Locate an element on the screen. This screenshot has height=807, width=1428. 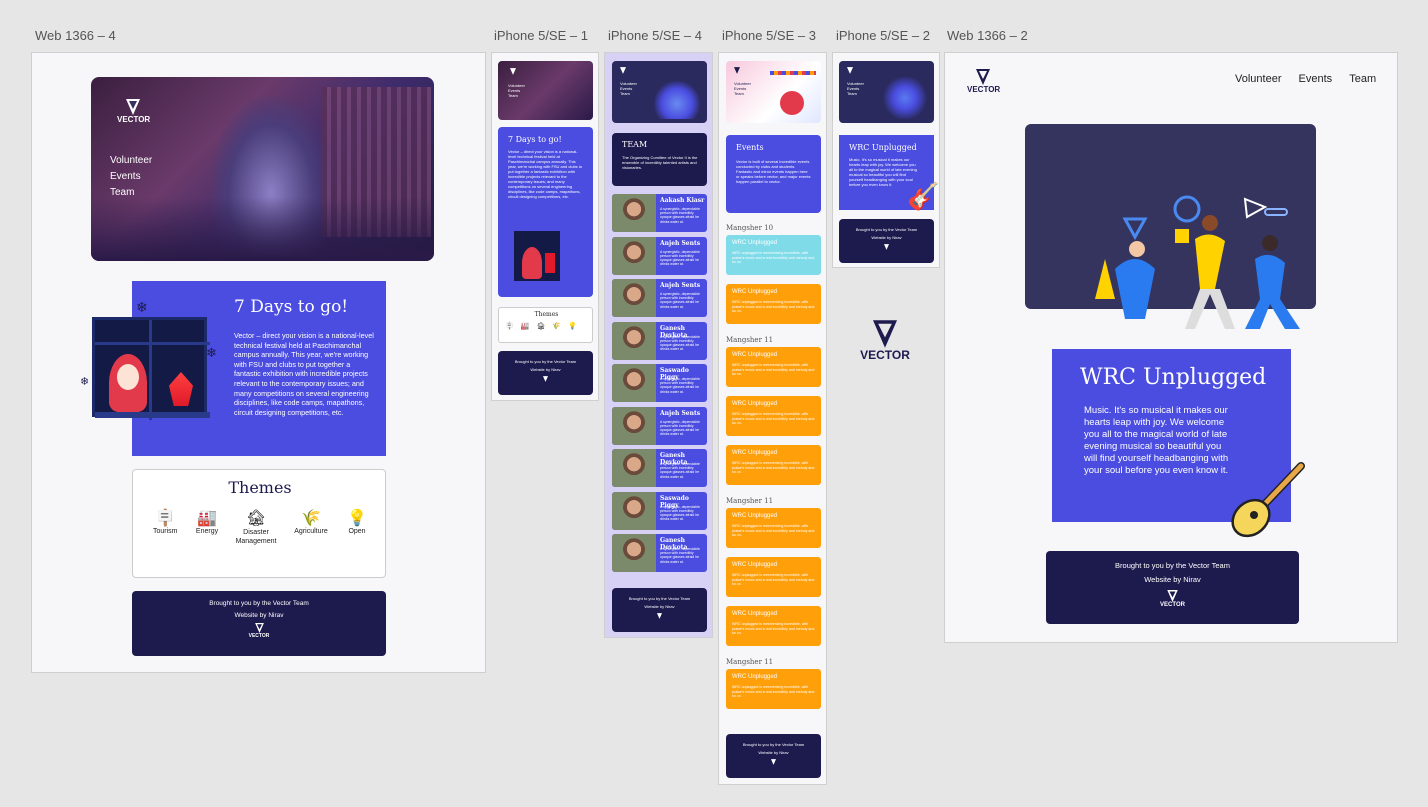
signpost-icon: 🪧 is located at coordinates (165, 518).